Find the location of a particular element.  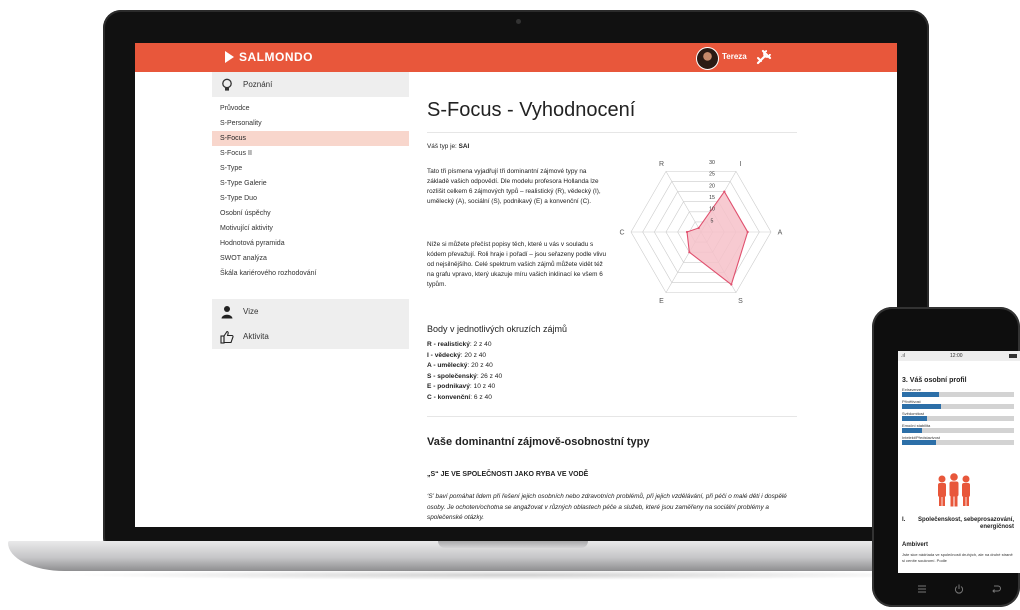

person-icon is located at coordinates (227, 311).